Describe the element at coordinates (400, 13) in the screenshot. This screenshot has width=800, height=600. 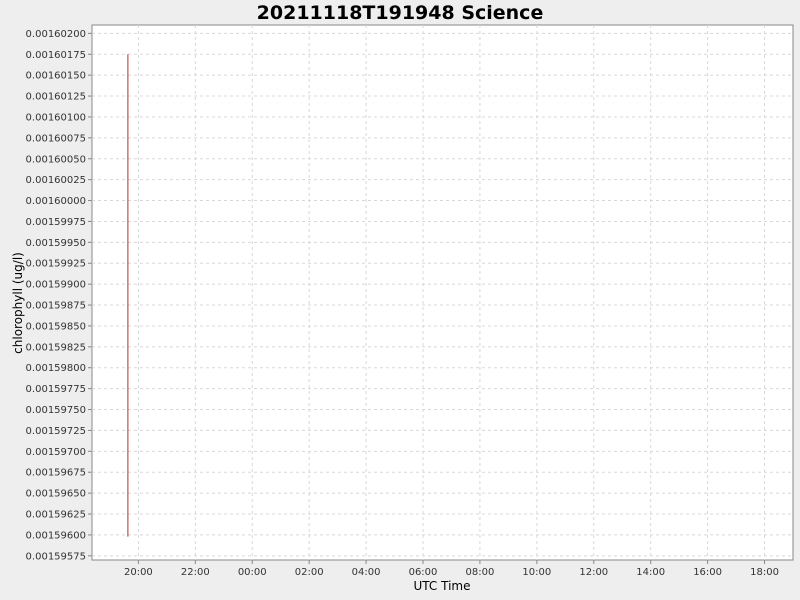
I see `chart-title: 20211118T191948 Science` at that location.